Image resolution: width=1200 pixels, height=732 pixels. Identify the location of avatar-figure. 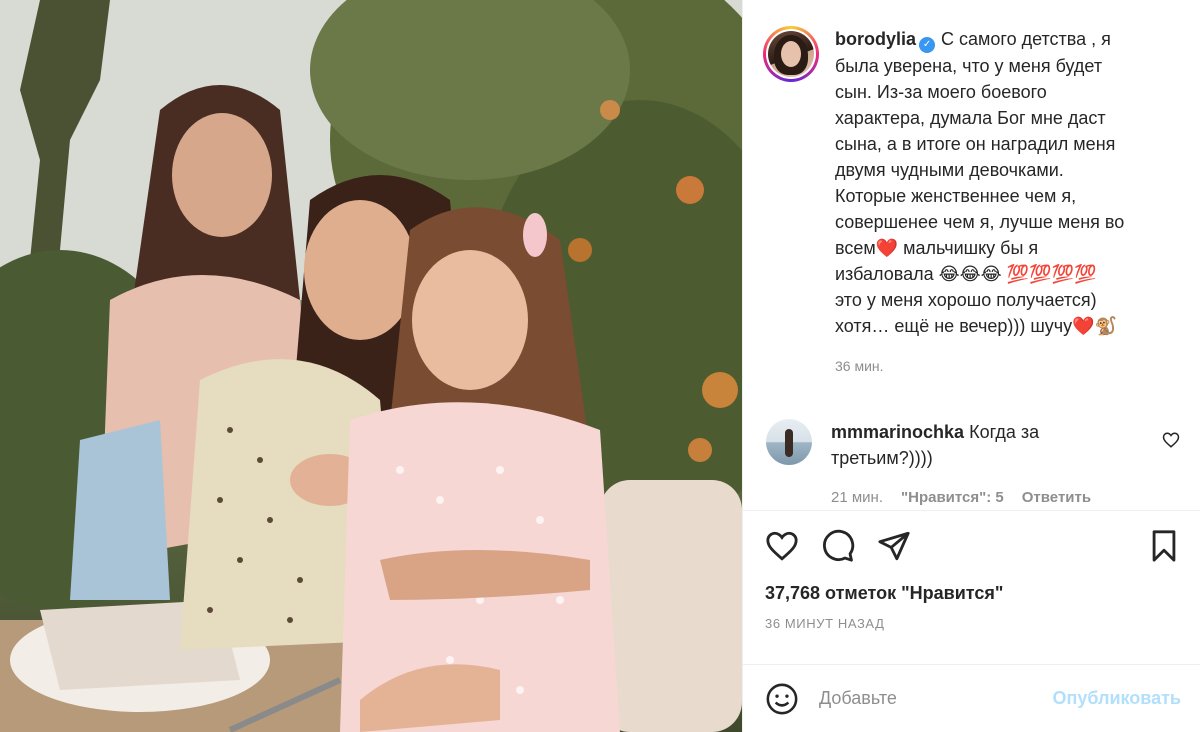
(789, 443).